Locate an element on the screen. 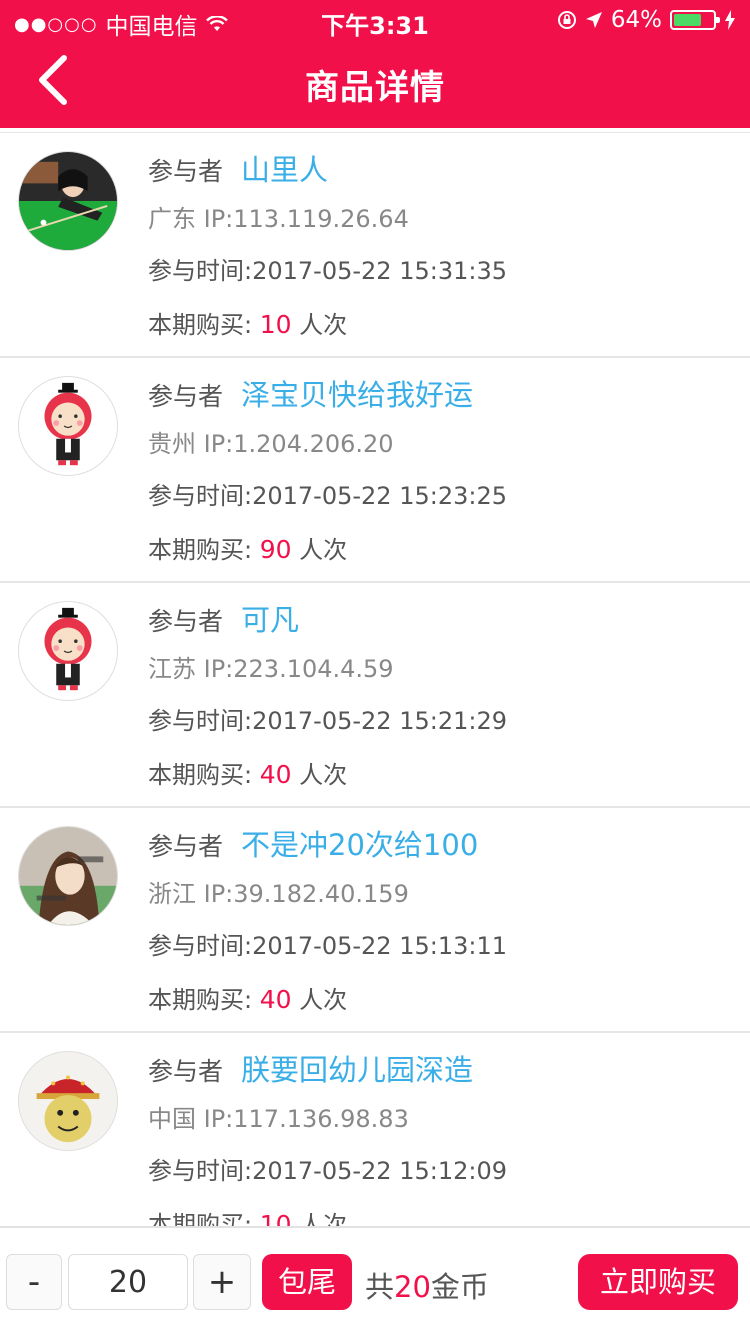  participant-time: 参与时间:2017-05-22 15:21:29 is located at coordinates (327, 721).